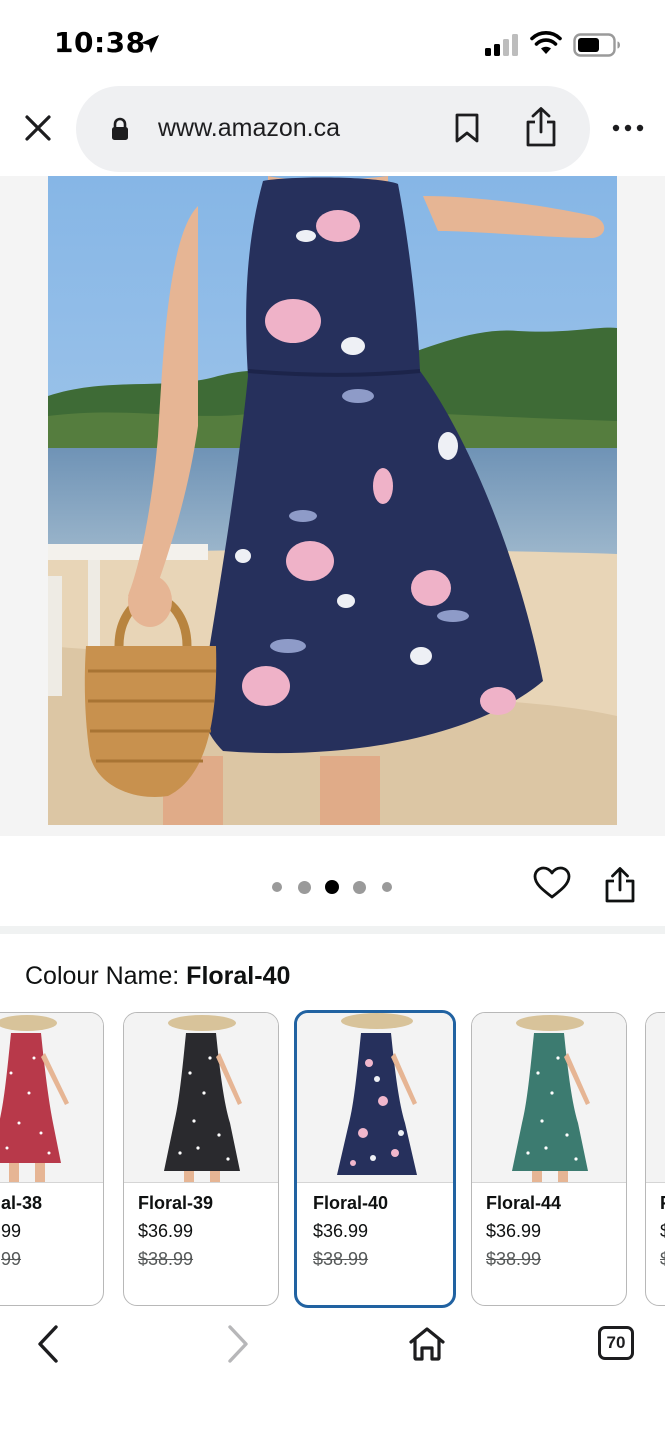 The image size is (665, 1440). What do you see at coordinates (467, 128) in the screenshot?
I see `bookmark-icon` at bounding box center [467, 128].